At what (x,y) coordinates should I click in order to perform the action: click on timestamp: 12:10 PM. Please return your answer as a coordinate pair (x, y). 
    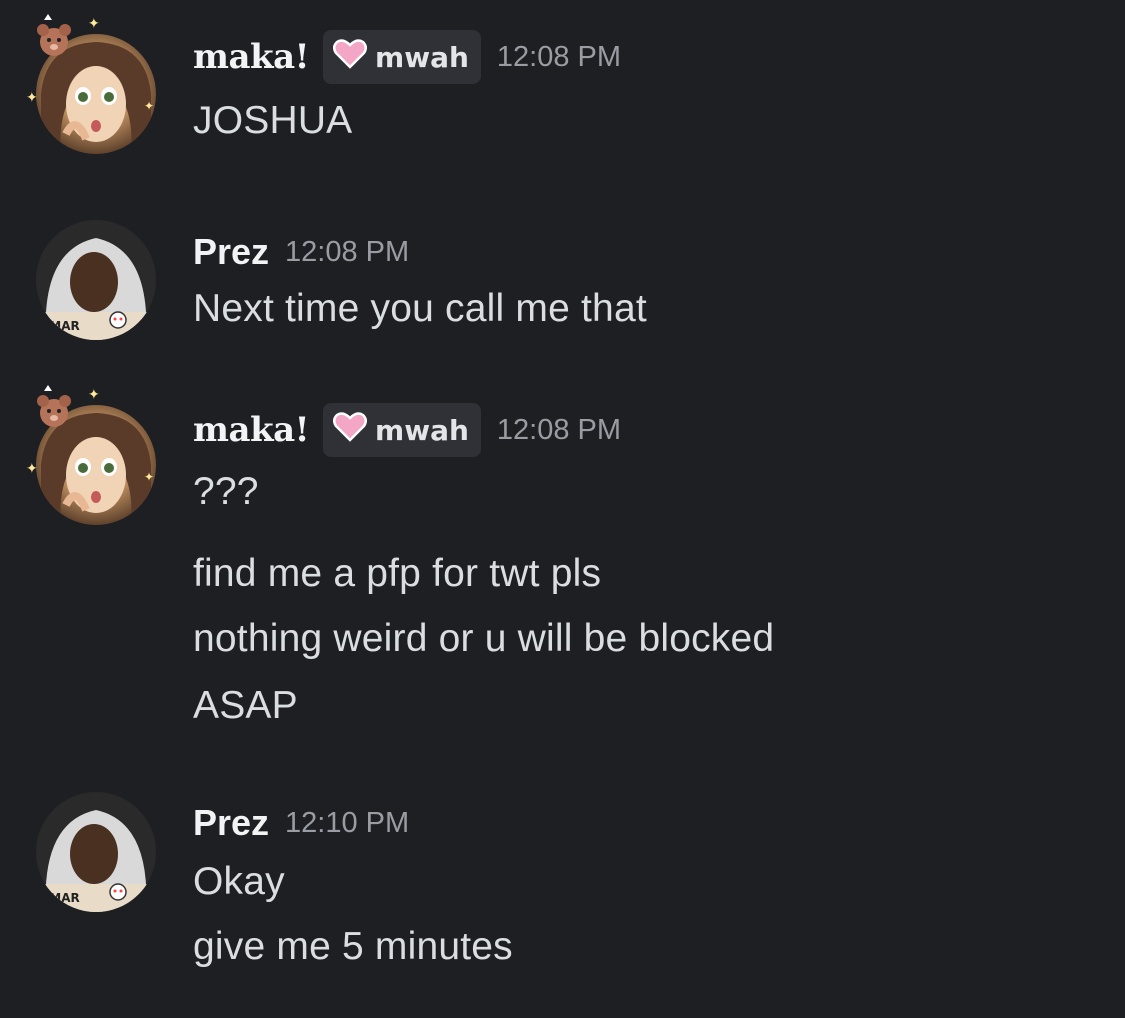
    Looking at the image, I should click on (347, 823).